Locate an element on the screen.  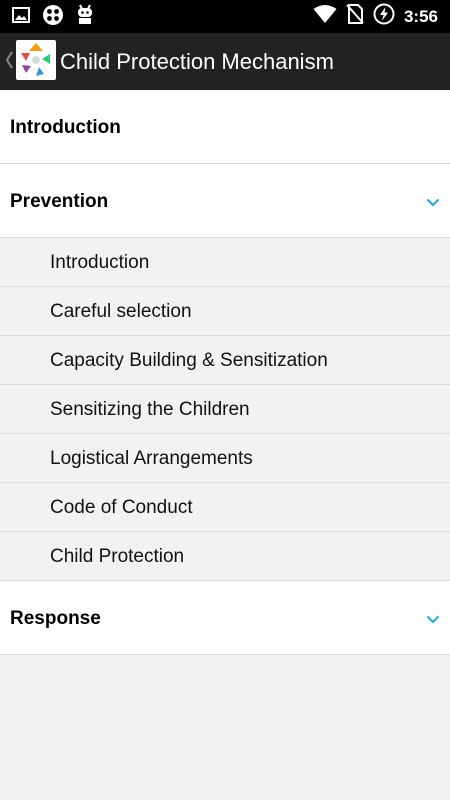
group-prevention: Prevention is located at coordinates (225, 201).